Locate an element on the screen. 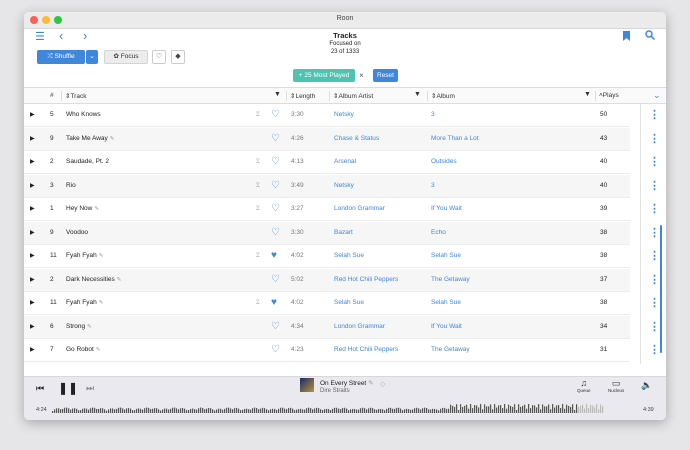  track-title: Rio is located at coordinates (71, 185).